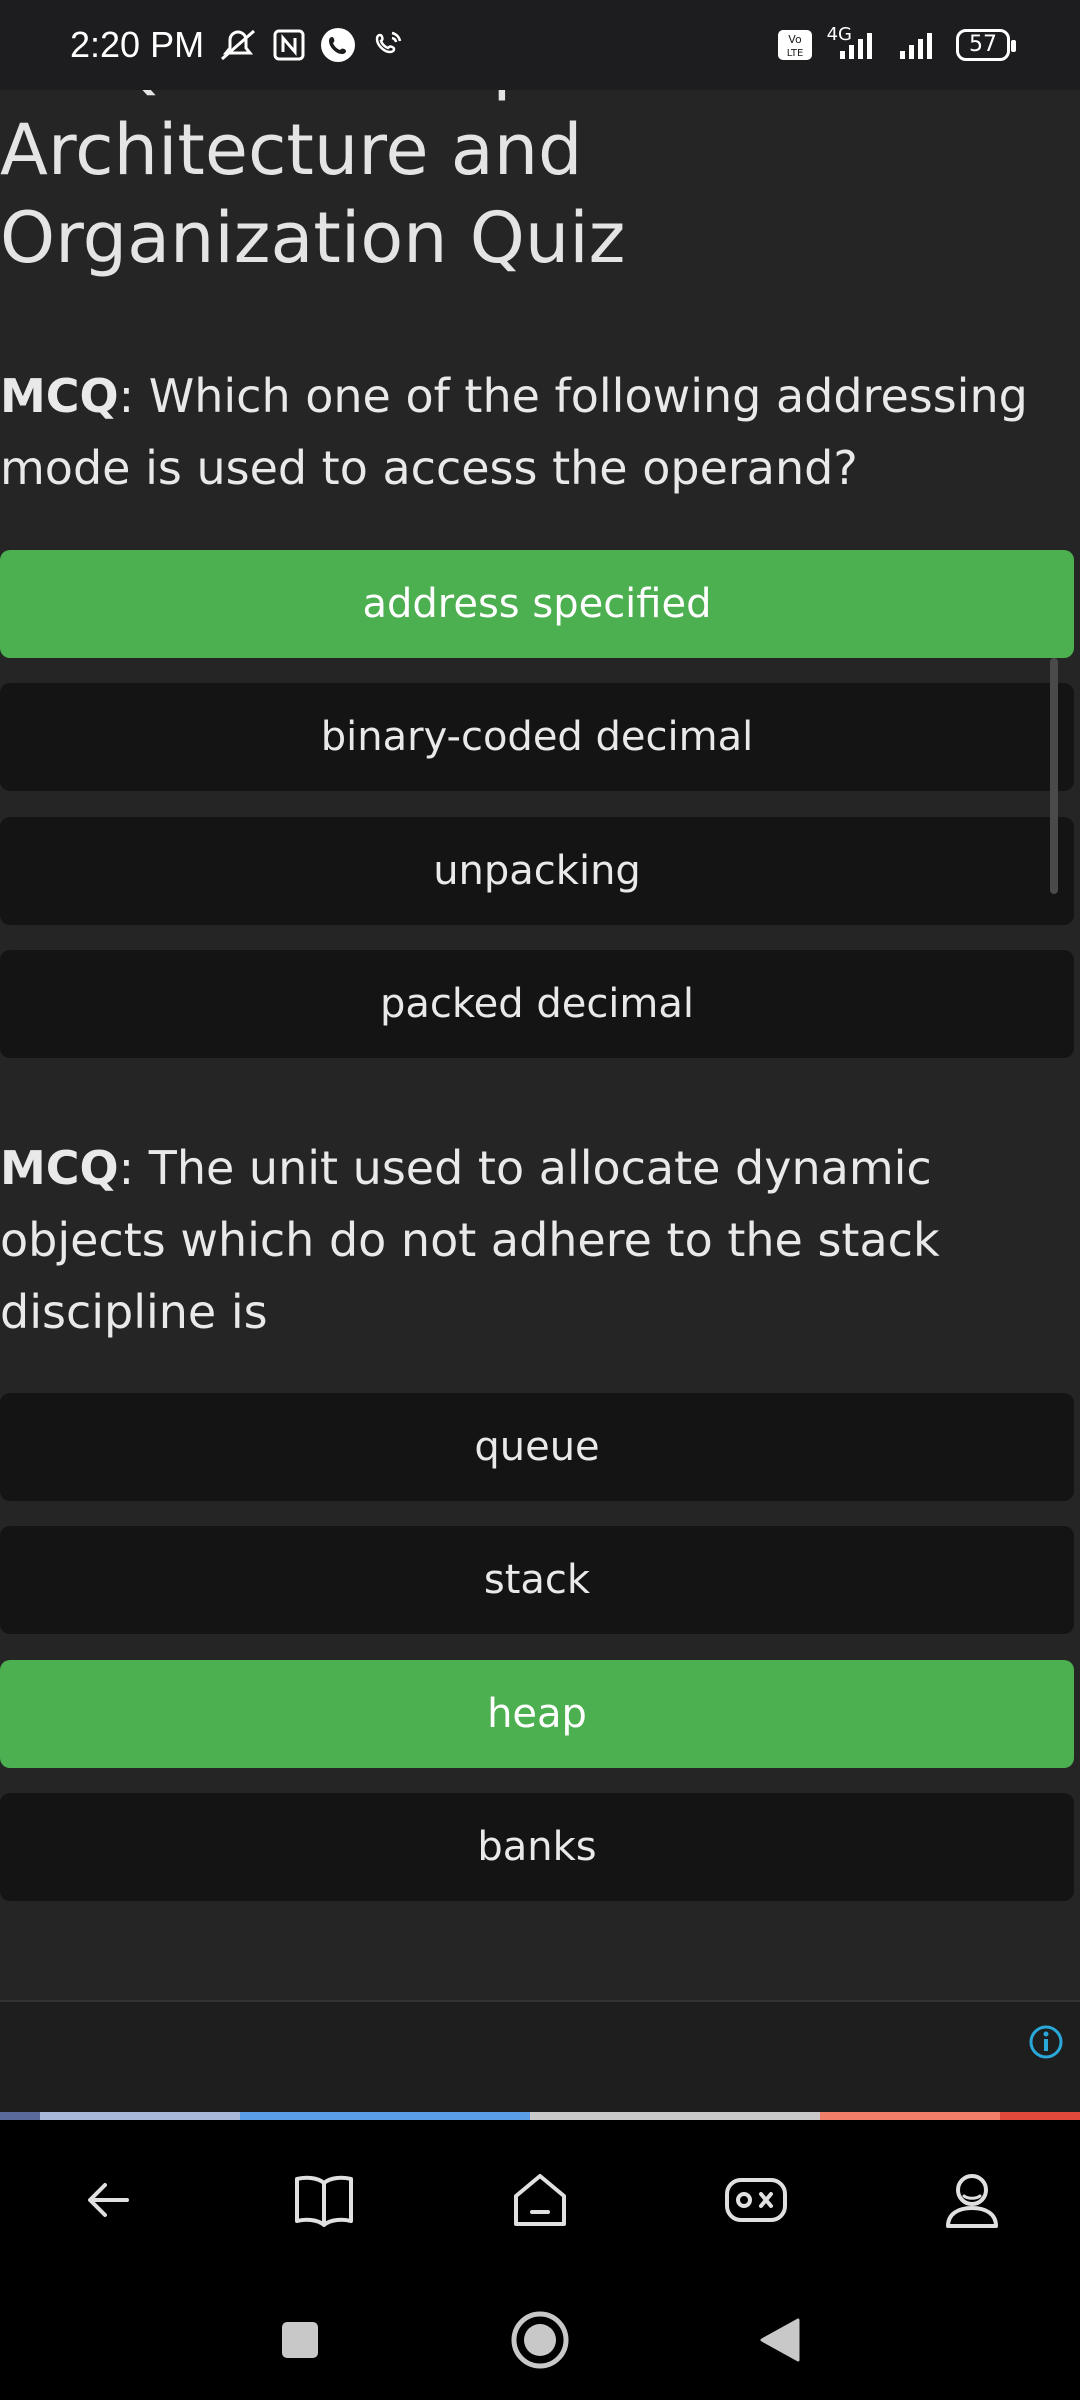  Describe the element at coordinates (338, 45) in the screenshot. I see `call-icon` at that location.